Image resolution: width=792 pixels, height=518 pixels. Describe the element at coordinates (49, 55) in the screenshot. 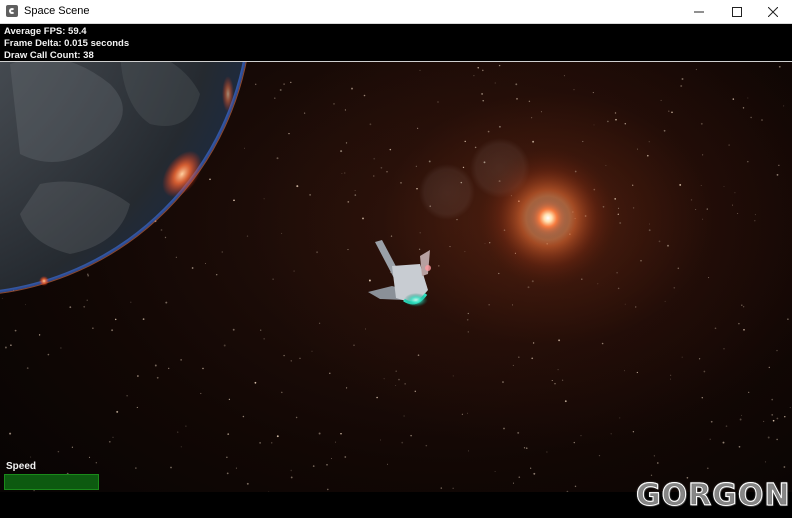

I see `draw-call-readout: Draw Call Count: 38` at that location.